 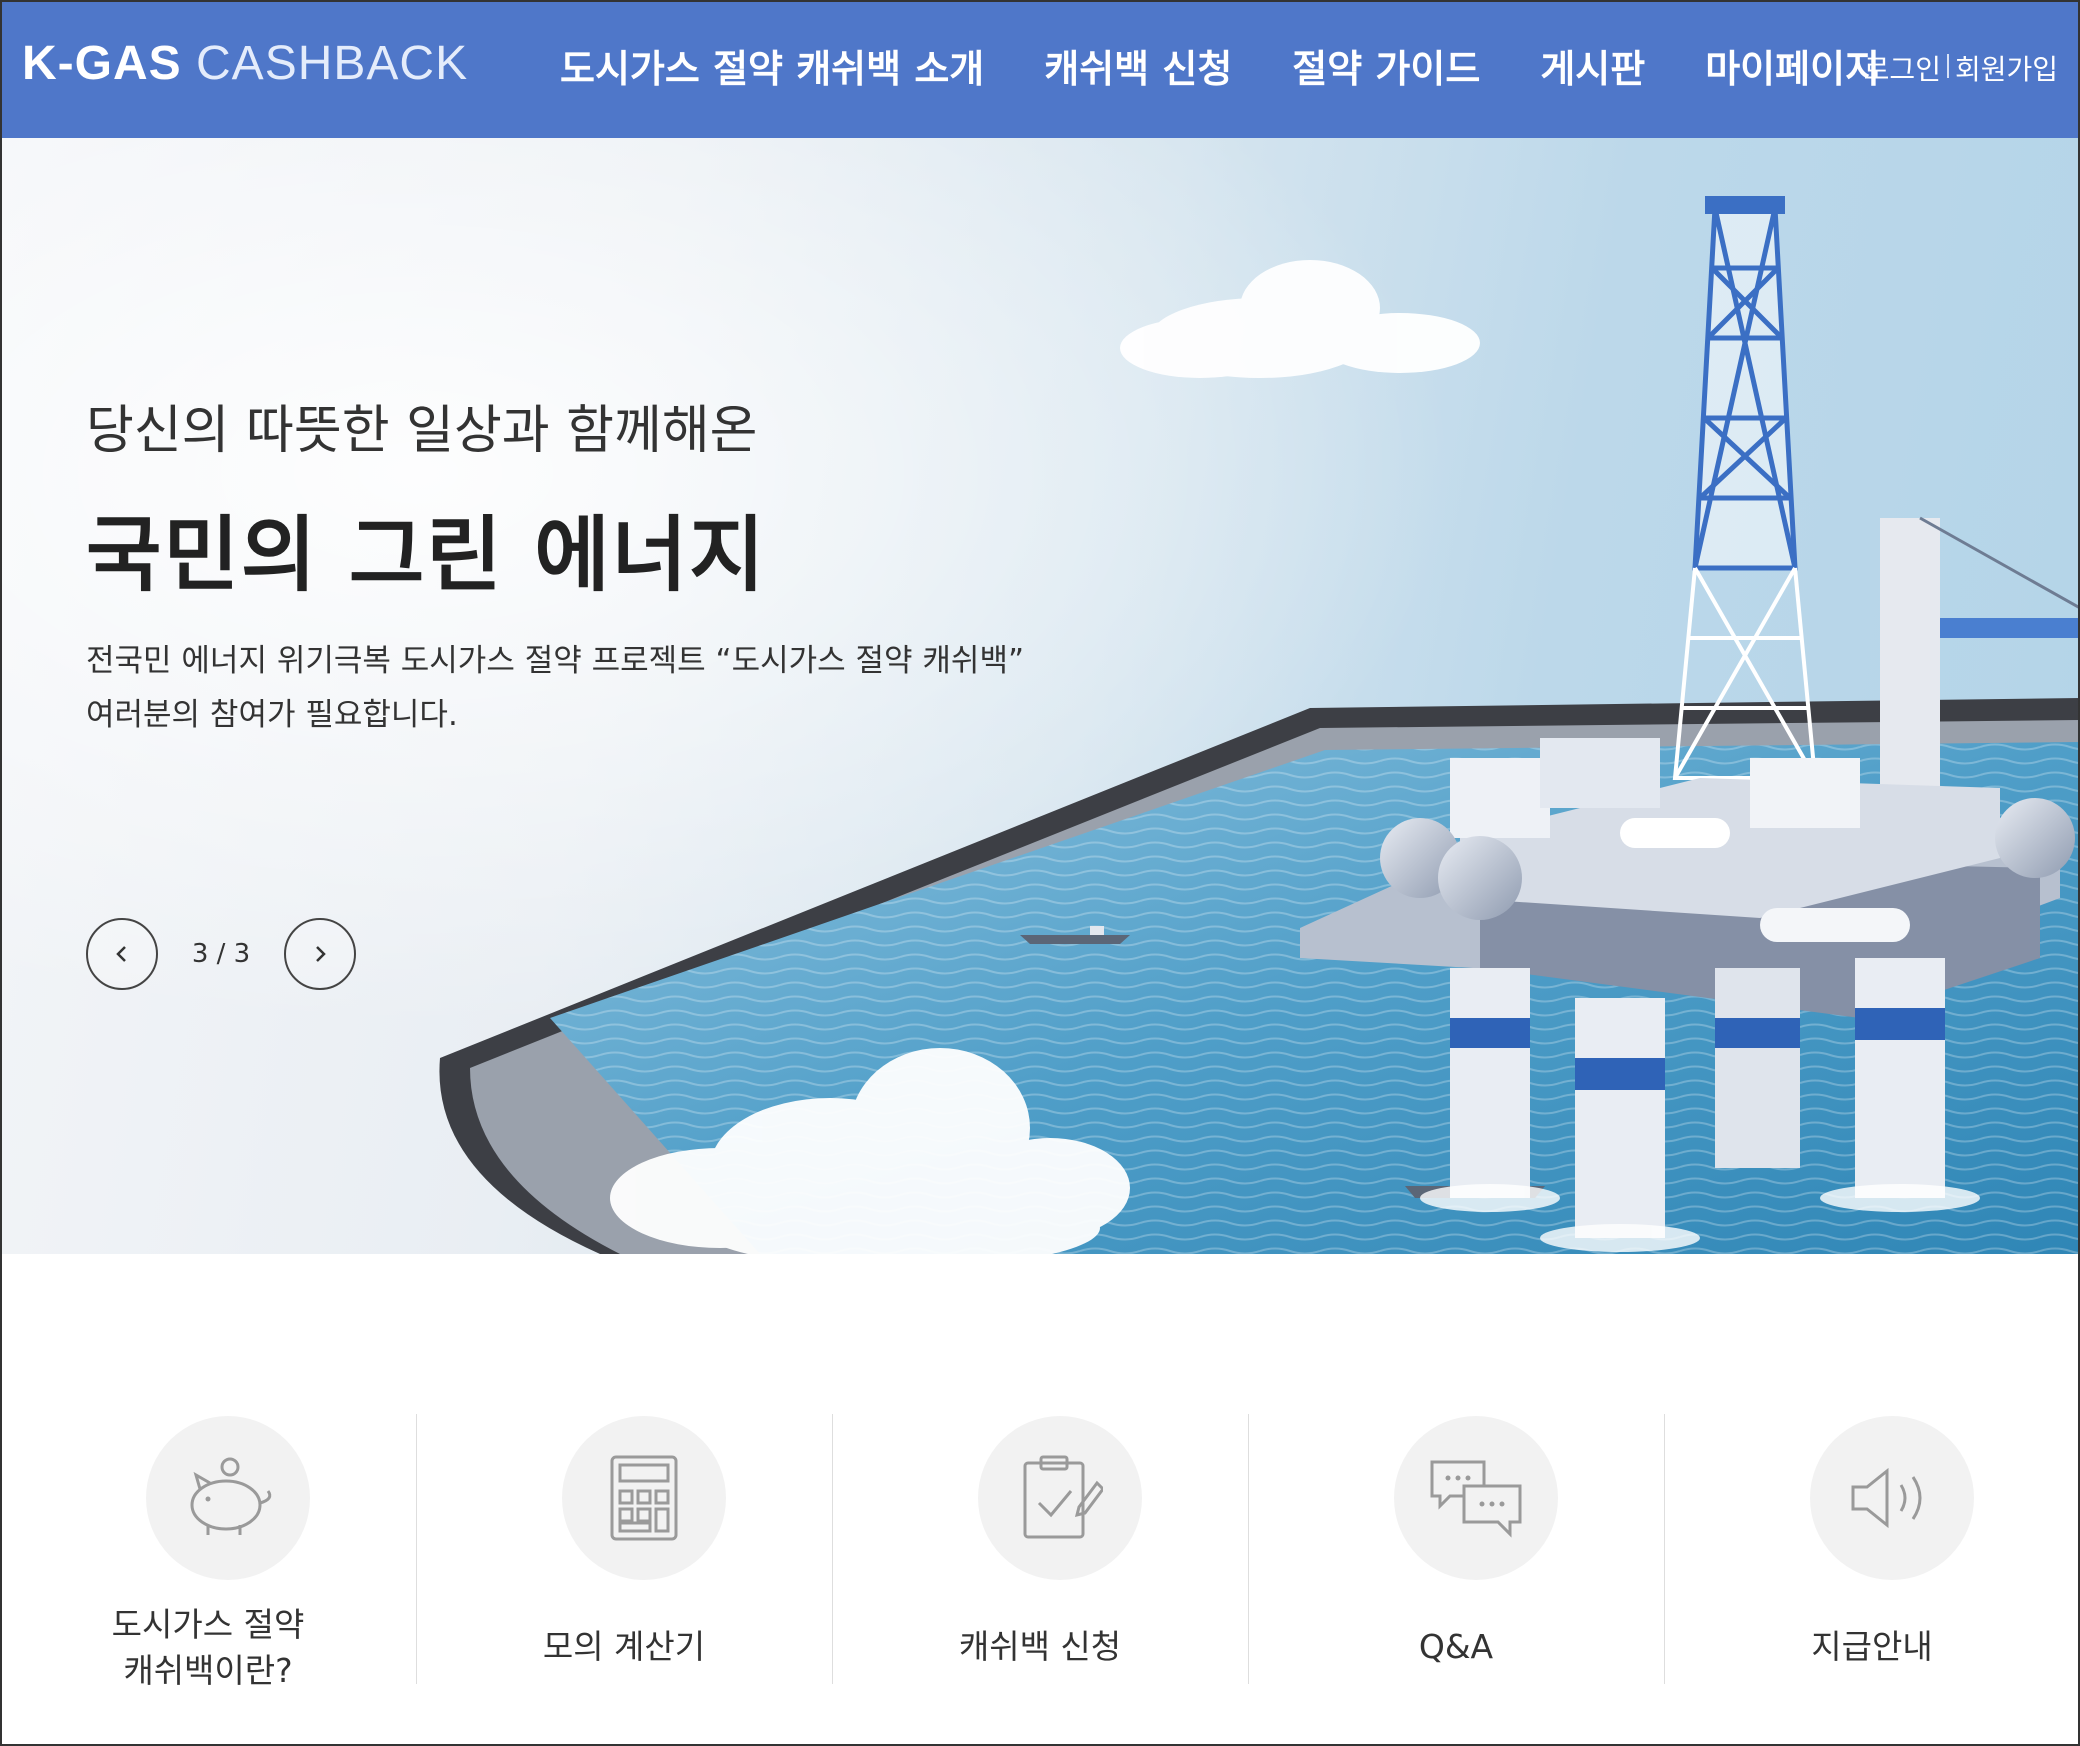 I want to click on quick-label: 캐쉬백 신청, so click(x=1040, y=1646).